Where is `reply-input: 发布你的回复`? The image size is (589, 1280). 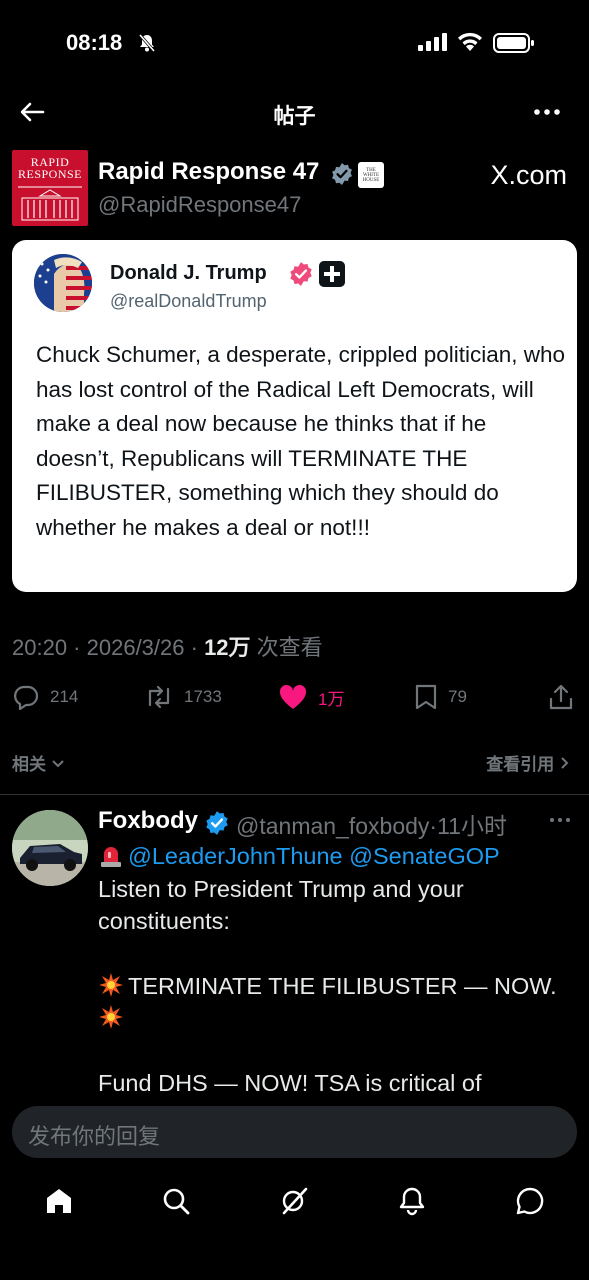 reply-input: 发布你的回复 is located at coordinates (294, 1132).